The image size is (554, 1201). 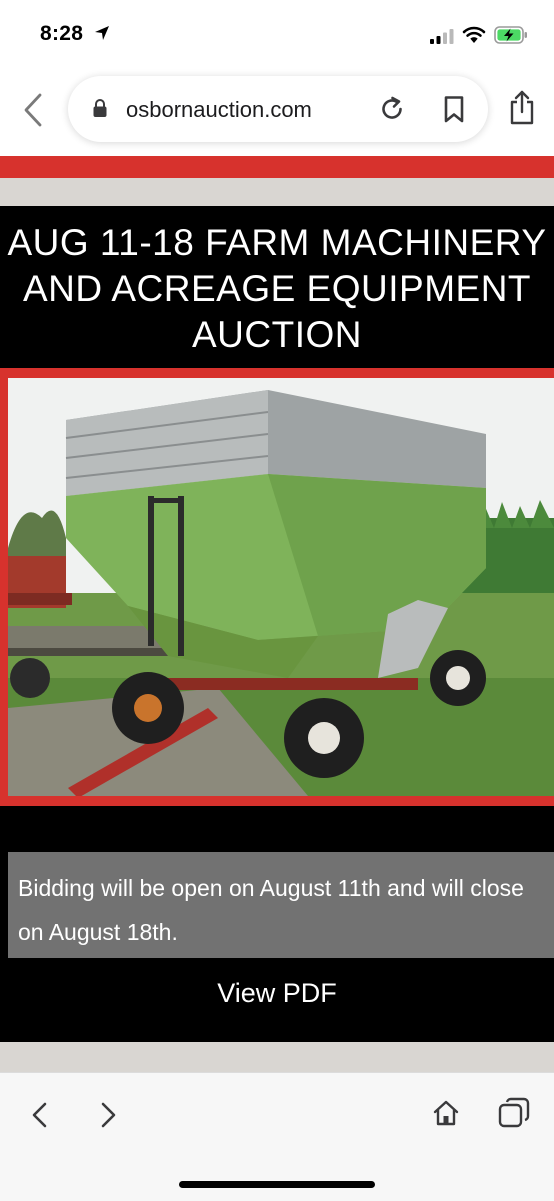 I want to click on address-bar: osbornauction.com, so click(x=278, y=109).